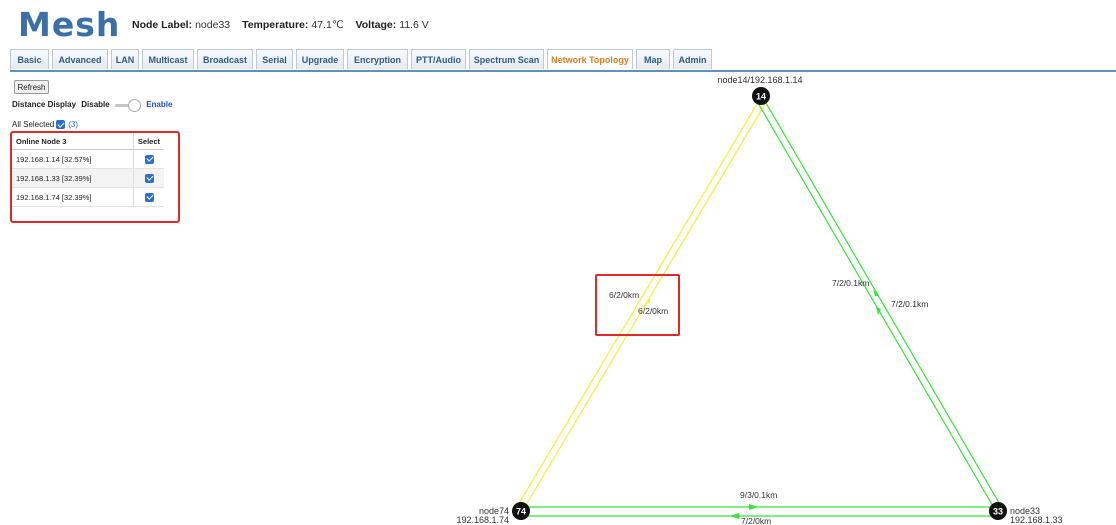 This screenshot has width=1116, height=525. I want to click on node-33-id: 33, so click(998, 512).